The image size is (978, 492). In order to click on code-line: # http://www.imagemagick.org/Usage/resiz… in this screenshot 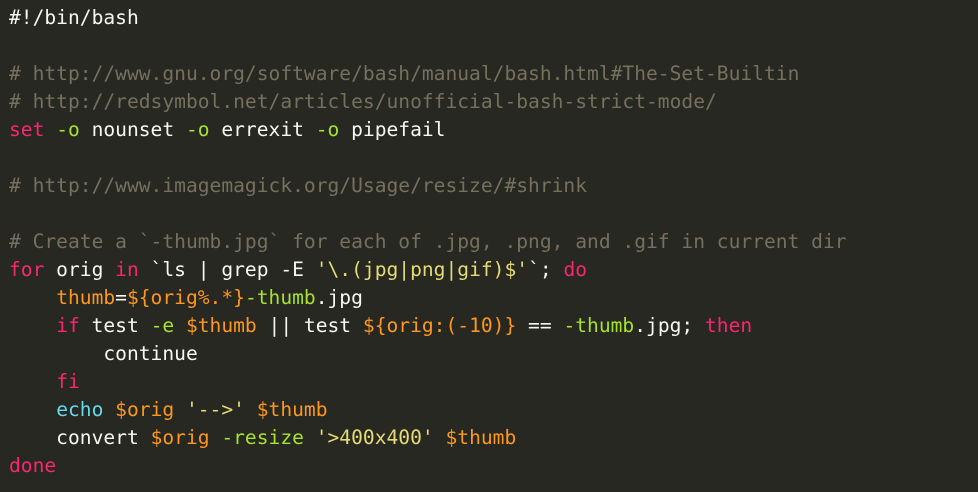, I will do `click(489, 186)`.